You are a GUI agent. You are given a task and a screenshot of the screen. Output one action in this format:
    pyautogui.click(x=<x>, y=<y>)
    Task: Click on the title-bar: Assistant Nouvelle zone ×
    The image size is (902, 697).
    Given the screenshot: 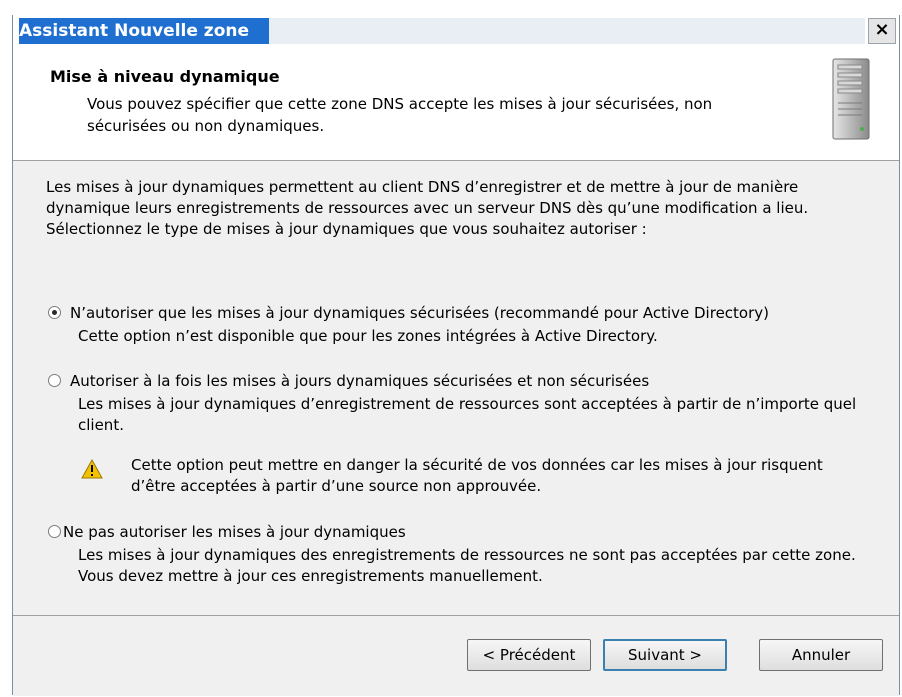 What is the action you would take?
    pyautogui.click(x=456, y=32)
    